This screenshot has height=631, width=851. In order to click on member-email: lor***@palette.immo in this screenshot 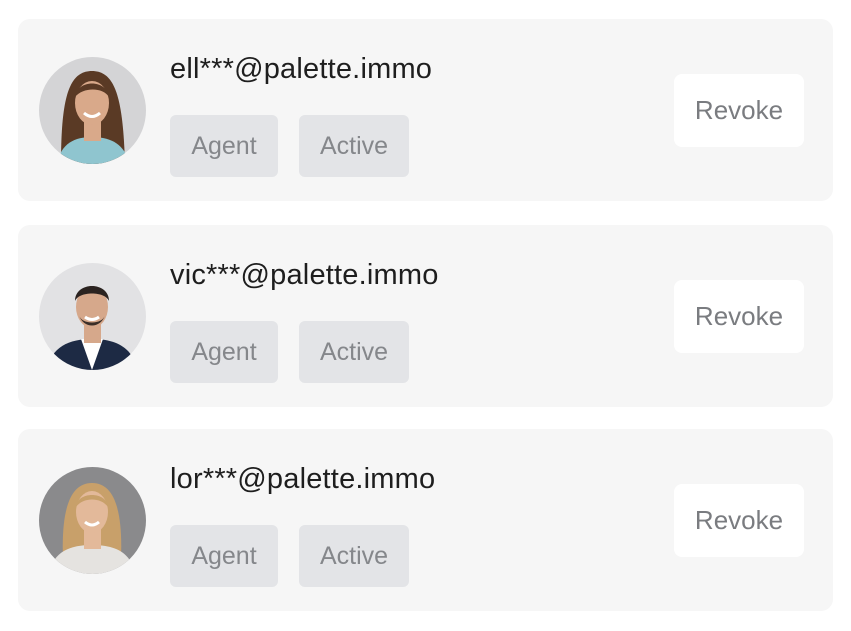, I will do `click(303, 479)`.